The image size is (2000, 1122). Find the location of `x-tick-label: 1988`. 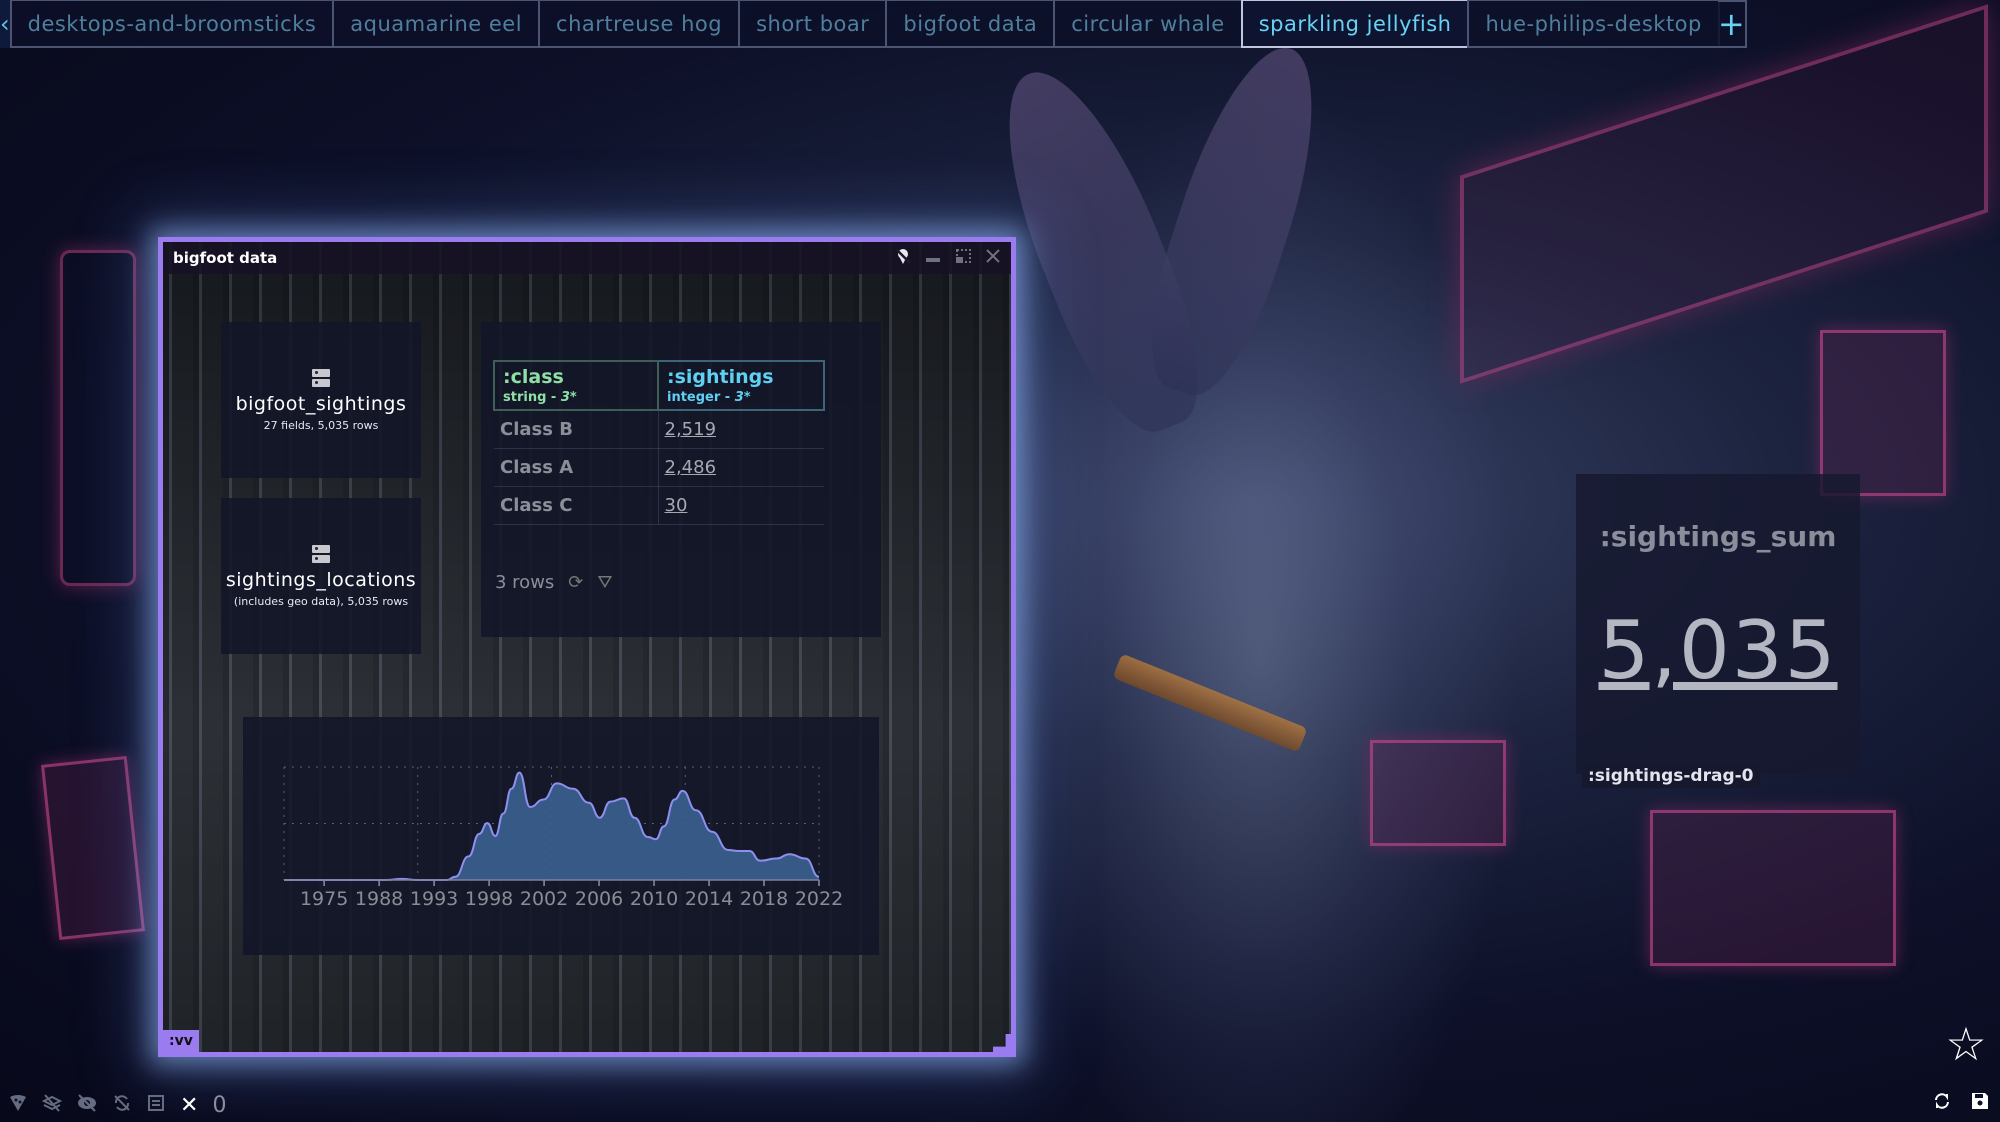

x-tick-label: 1988 is located at coordinates (379, 899).